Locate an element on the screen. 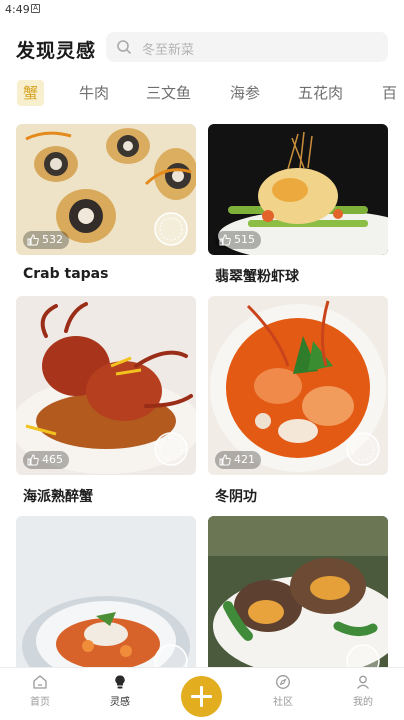 The width and height of the screenshot is (404, 720). like-number: 421 is located at coordinates (244, 459).